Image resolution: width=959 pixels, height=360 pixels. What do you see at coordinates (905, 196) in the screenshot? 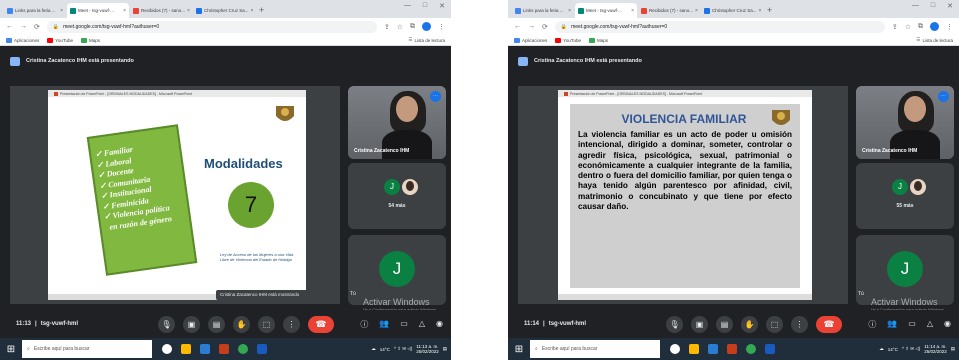
I see `others-tile: J 55 más` at bounding box center [905, 196].